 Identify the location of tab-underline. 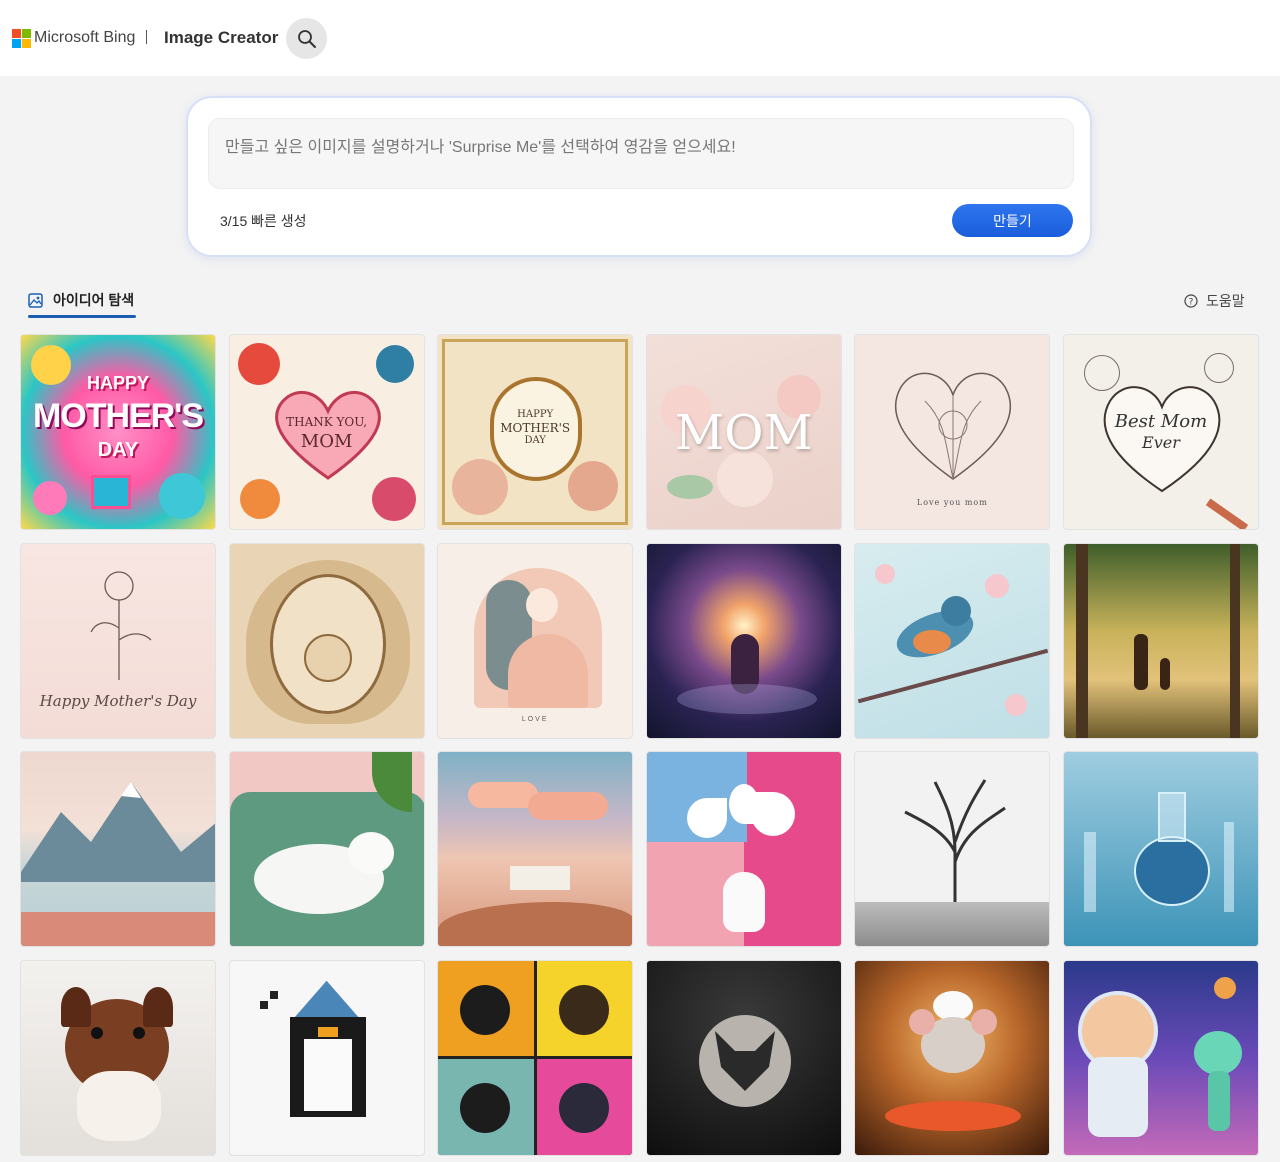
(82, 316).